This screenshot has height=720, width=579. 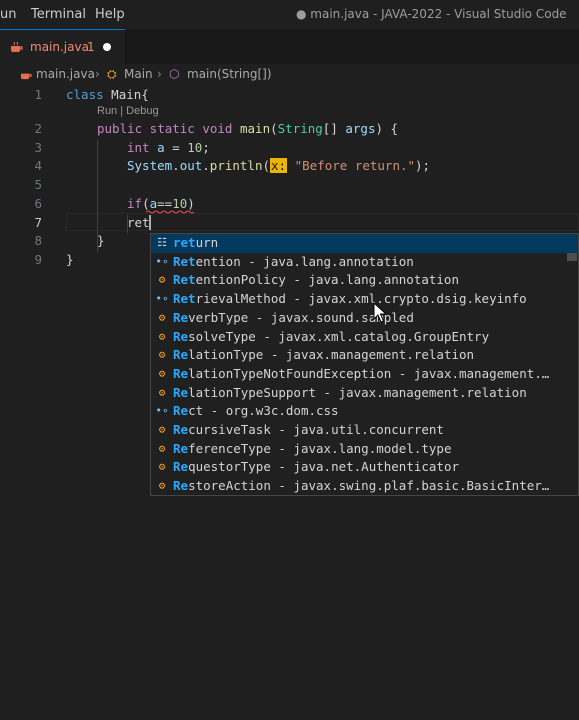 What do you see at coordinates (38, 184) in the screenshot?
I see `line-number: 5` at bounding box center [38, 184].